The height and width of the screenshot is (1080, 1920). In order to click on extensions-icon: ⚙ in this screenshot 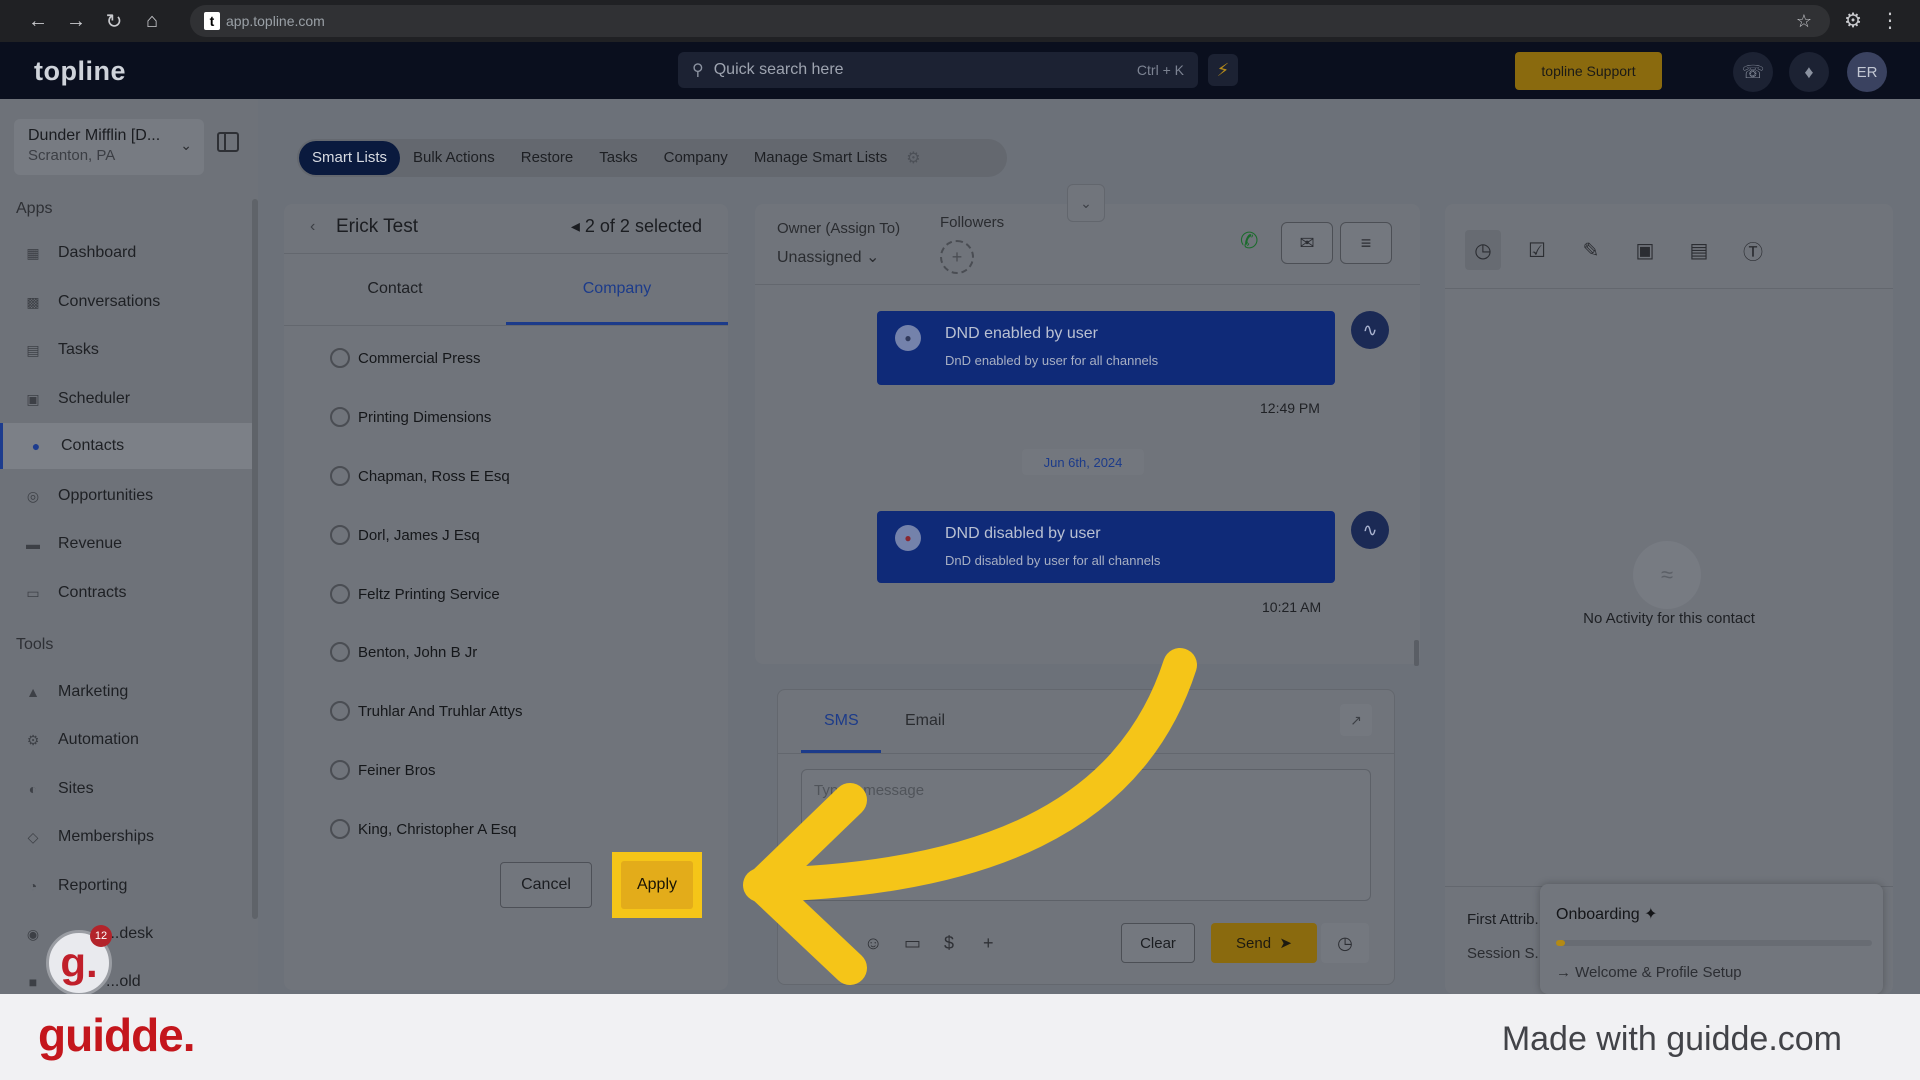, I will do `click(1853, 20)`.